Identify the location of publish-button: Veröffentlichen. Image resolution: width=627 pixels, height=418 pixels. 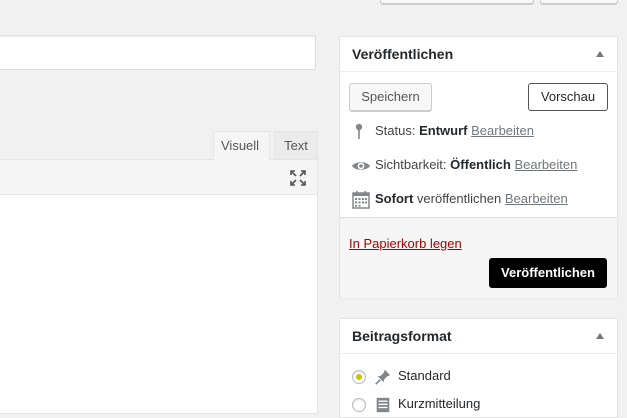
(548, 273).